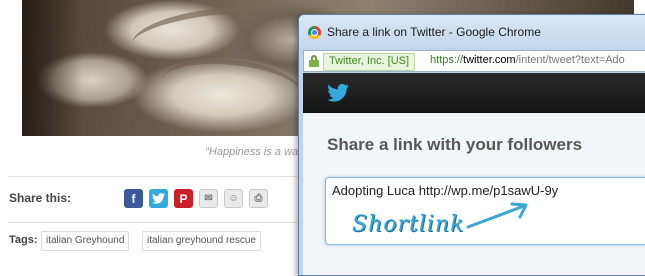  Describe the element at coordinates (369, 62) in the screenshot. I see `ev-certificate-badge: Twitter, Inc. [US]` at that location.